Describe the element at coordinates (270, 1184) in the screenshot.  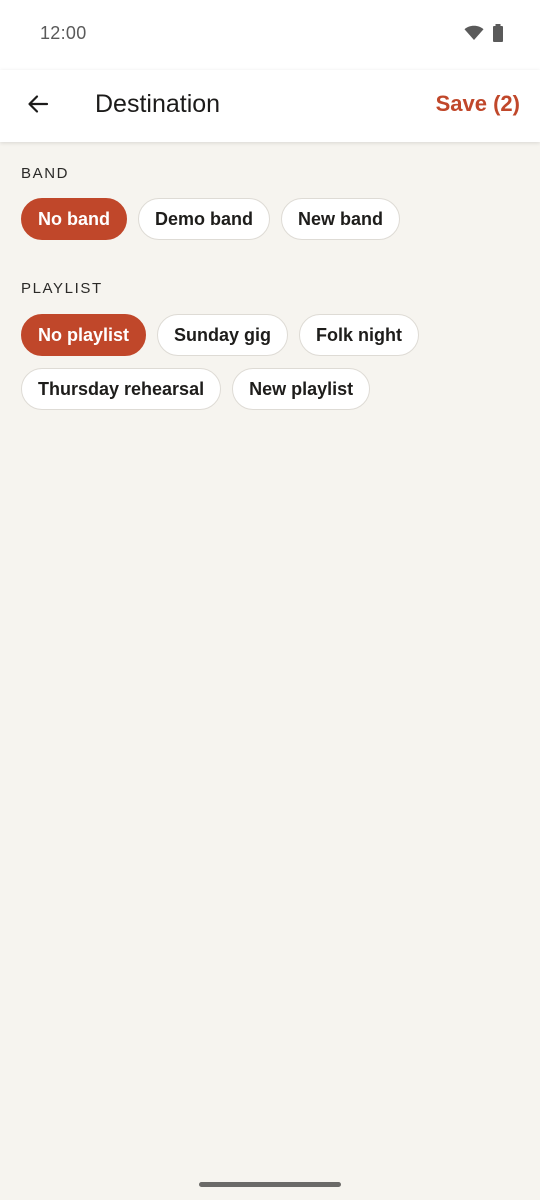
I see `home-indicator` at that location.